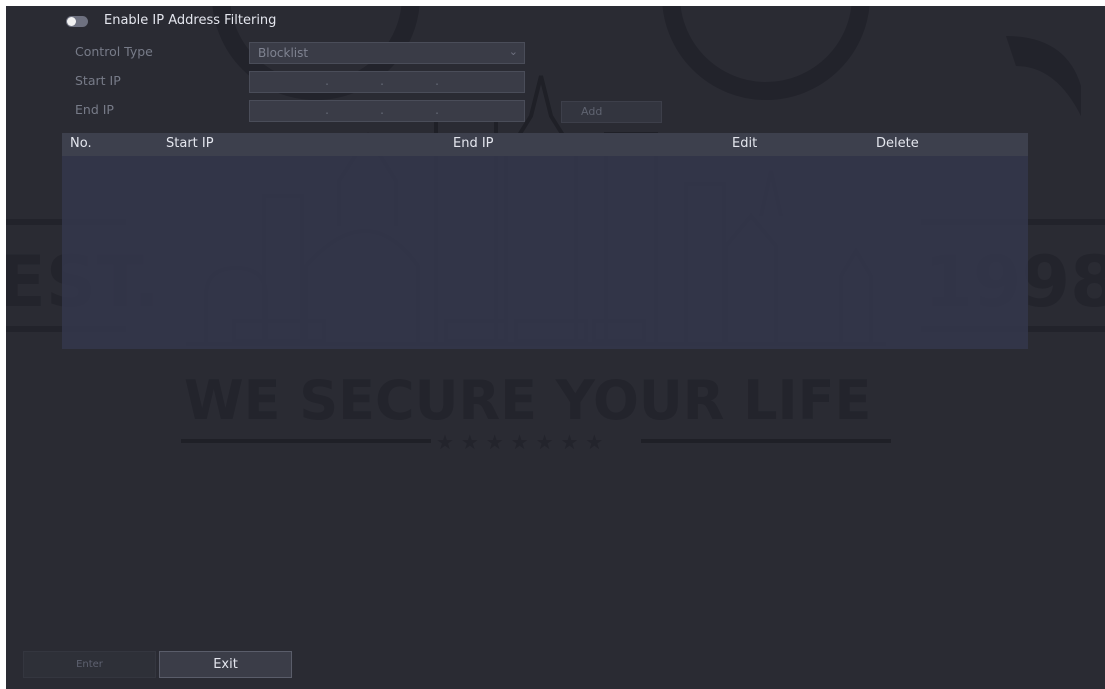  What do you see at coordinates (81, 143) in the screenshot?
I see `column-header-no: No.` at bounding box center [81, 143].